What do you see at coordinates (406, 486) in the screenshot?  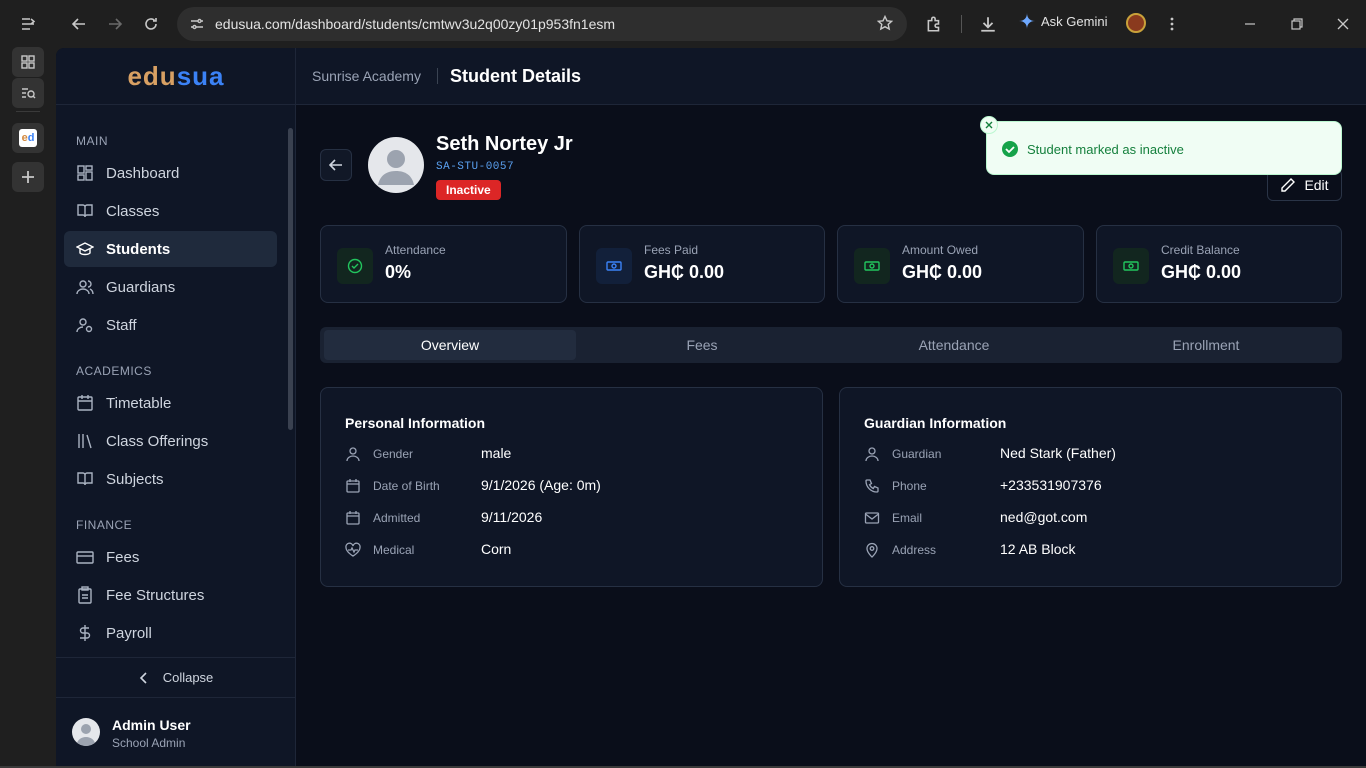 I see `info-label: Date of Birth` at bounding box center [406, 486].